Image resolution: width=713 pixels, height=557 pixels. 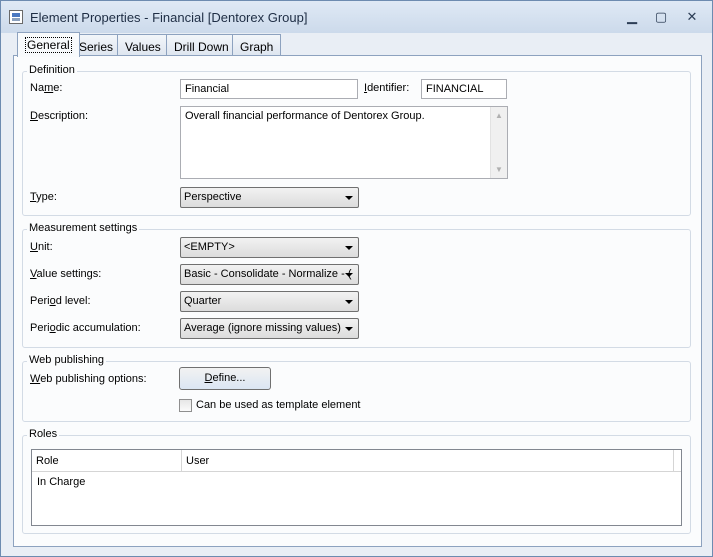 What do you see at coordinates (46, 88) in the screenshot?
I see `name-label: Name:` at bounding box center [46, 88].